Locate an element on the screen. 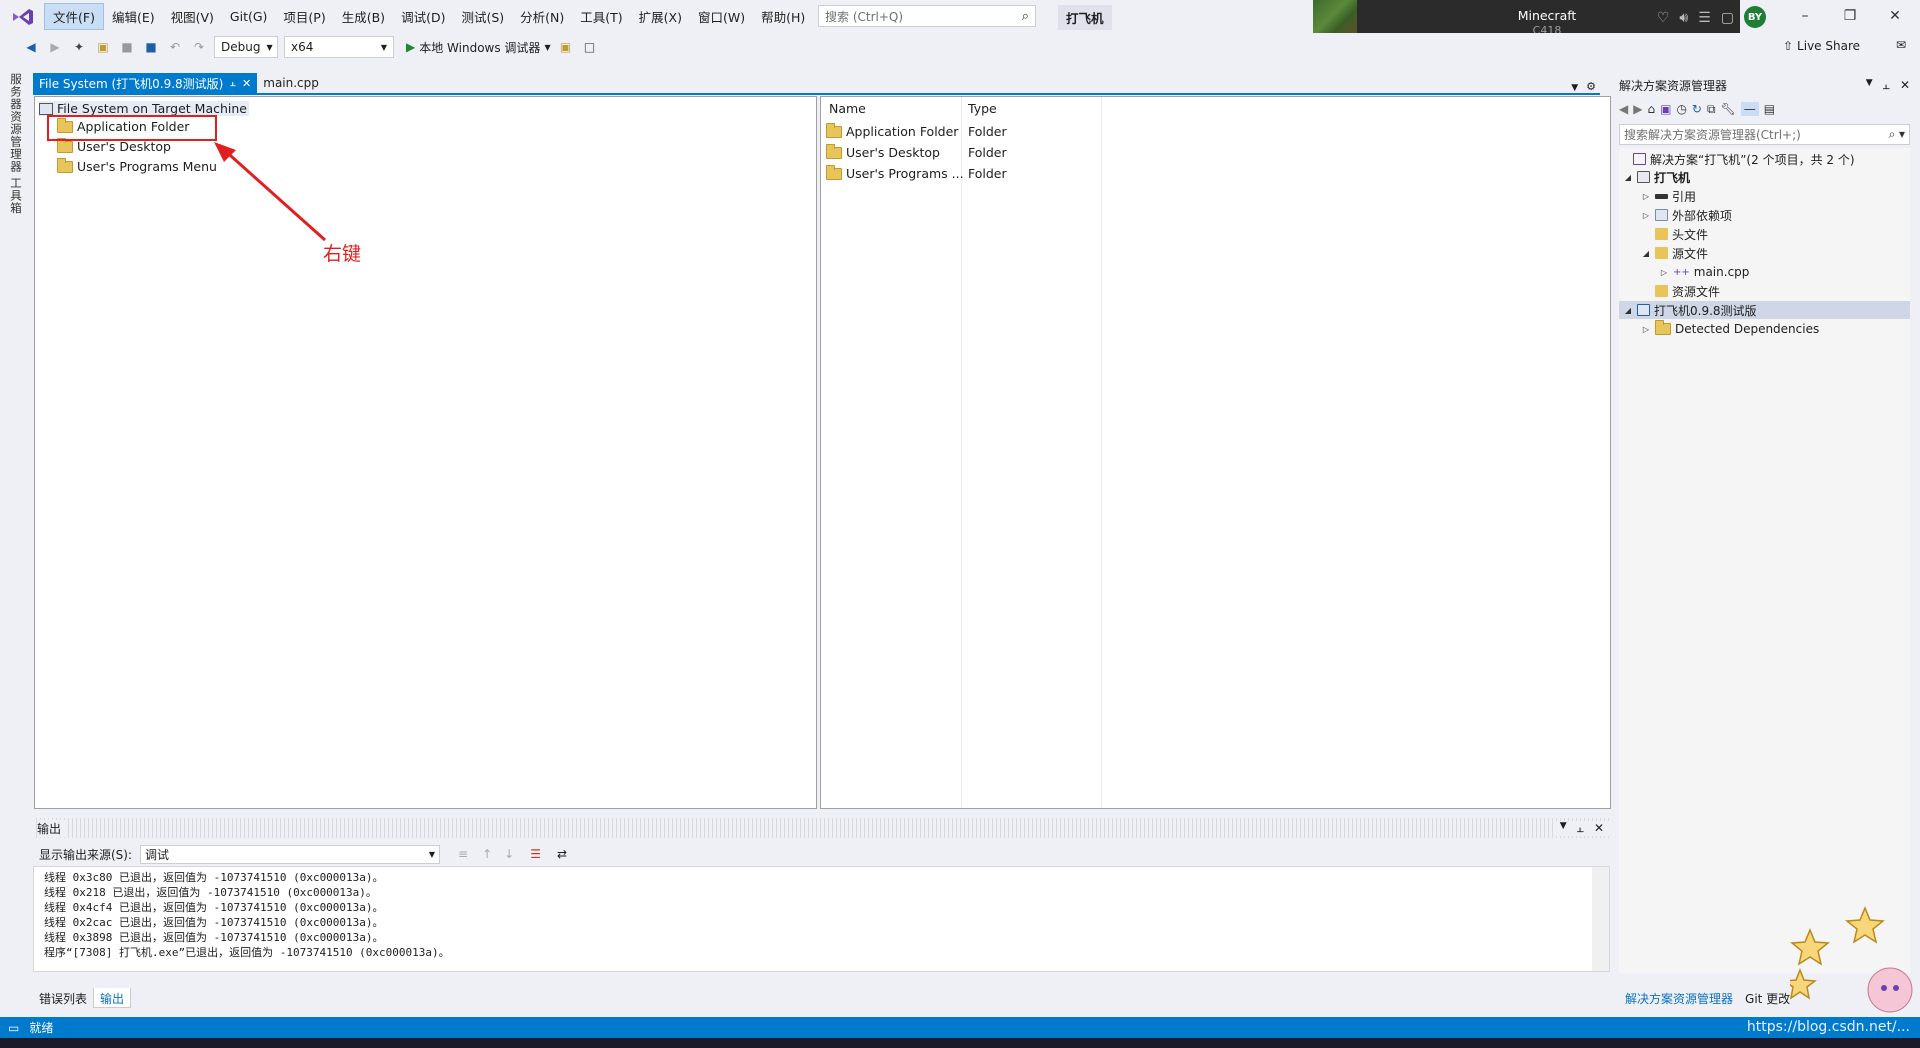 The height and width of the screenshot is (1048, 1920). tab-solution-explorer: 解决方案资源管理器 is located at coordinates (1679, 998).